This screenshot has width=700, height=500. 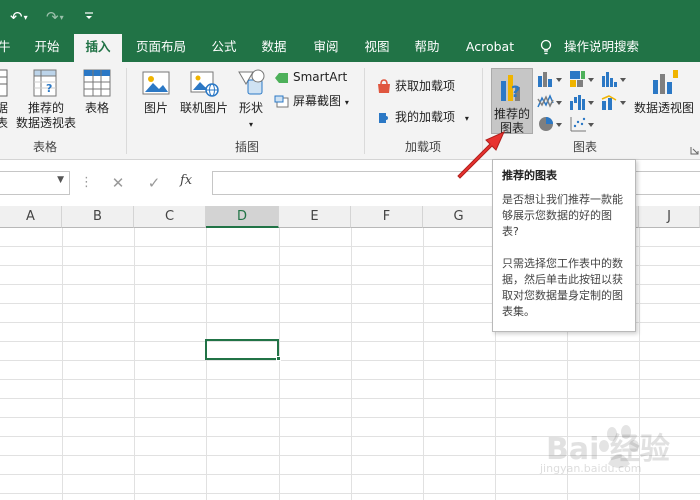 I want to click on fill-handle, so click(x=278, y=358).